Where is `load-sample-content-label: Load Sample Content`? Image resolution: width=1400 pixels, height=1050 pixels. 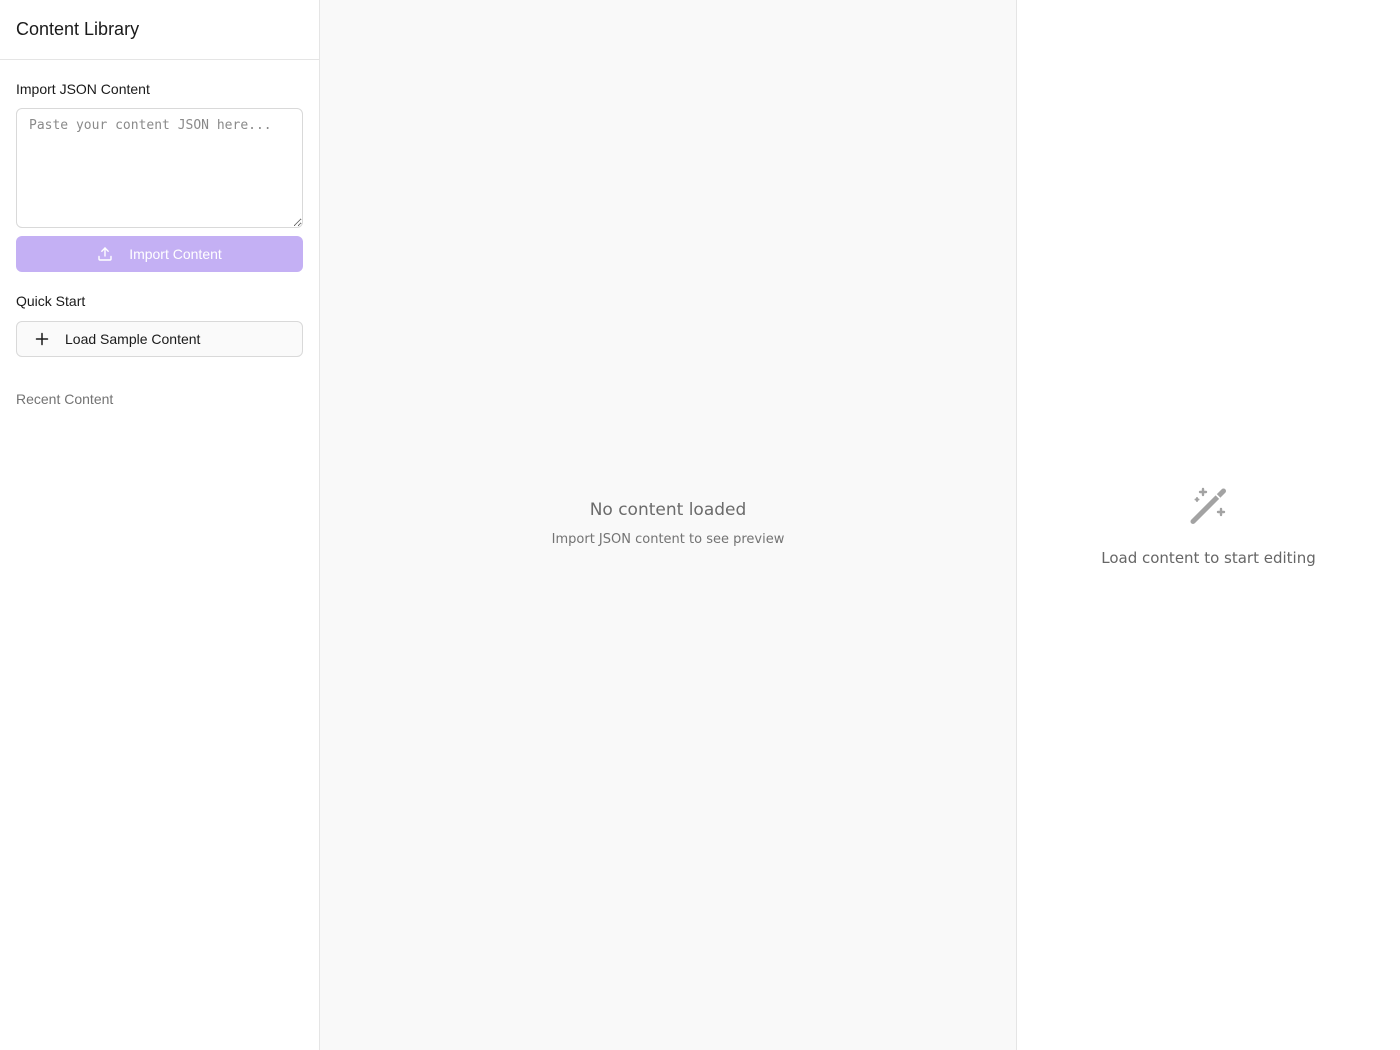
load-sample-content-label: Load Sample Content is located at coordinates (133, 339).